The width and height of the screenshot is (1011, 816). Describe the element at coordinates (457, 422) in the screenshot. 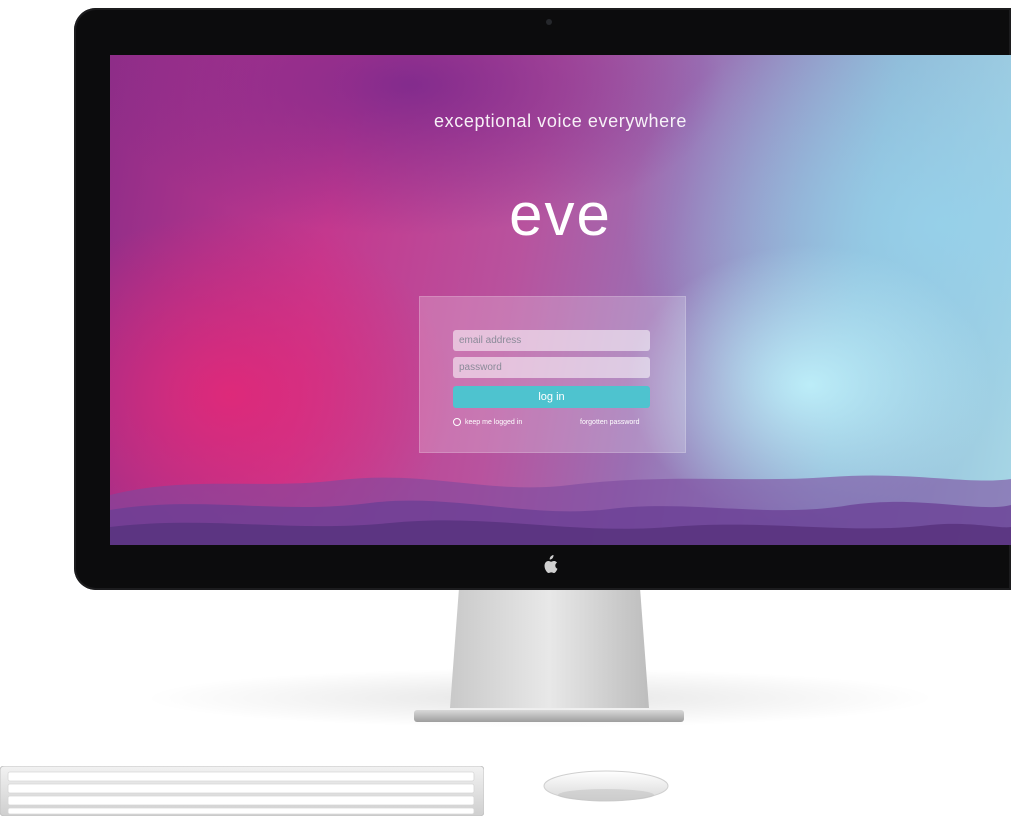

I see `radio-icon` at that location.